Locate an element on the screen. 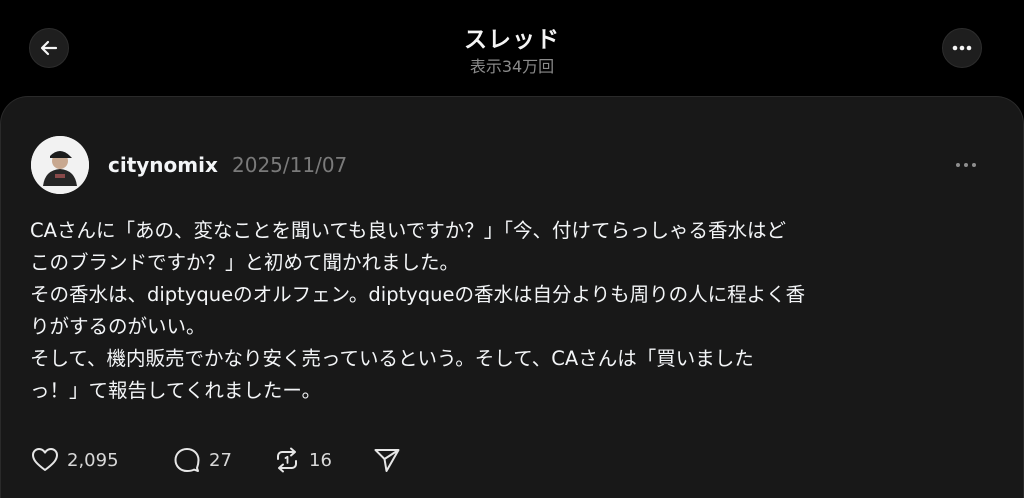  send-icon is located at coordinates (387, 460).